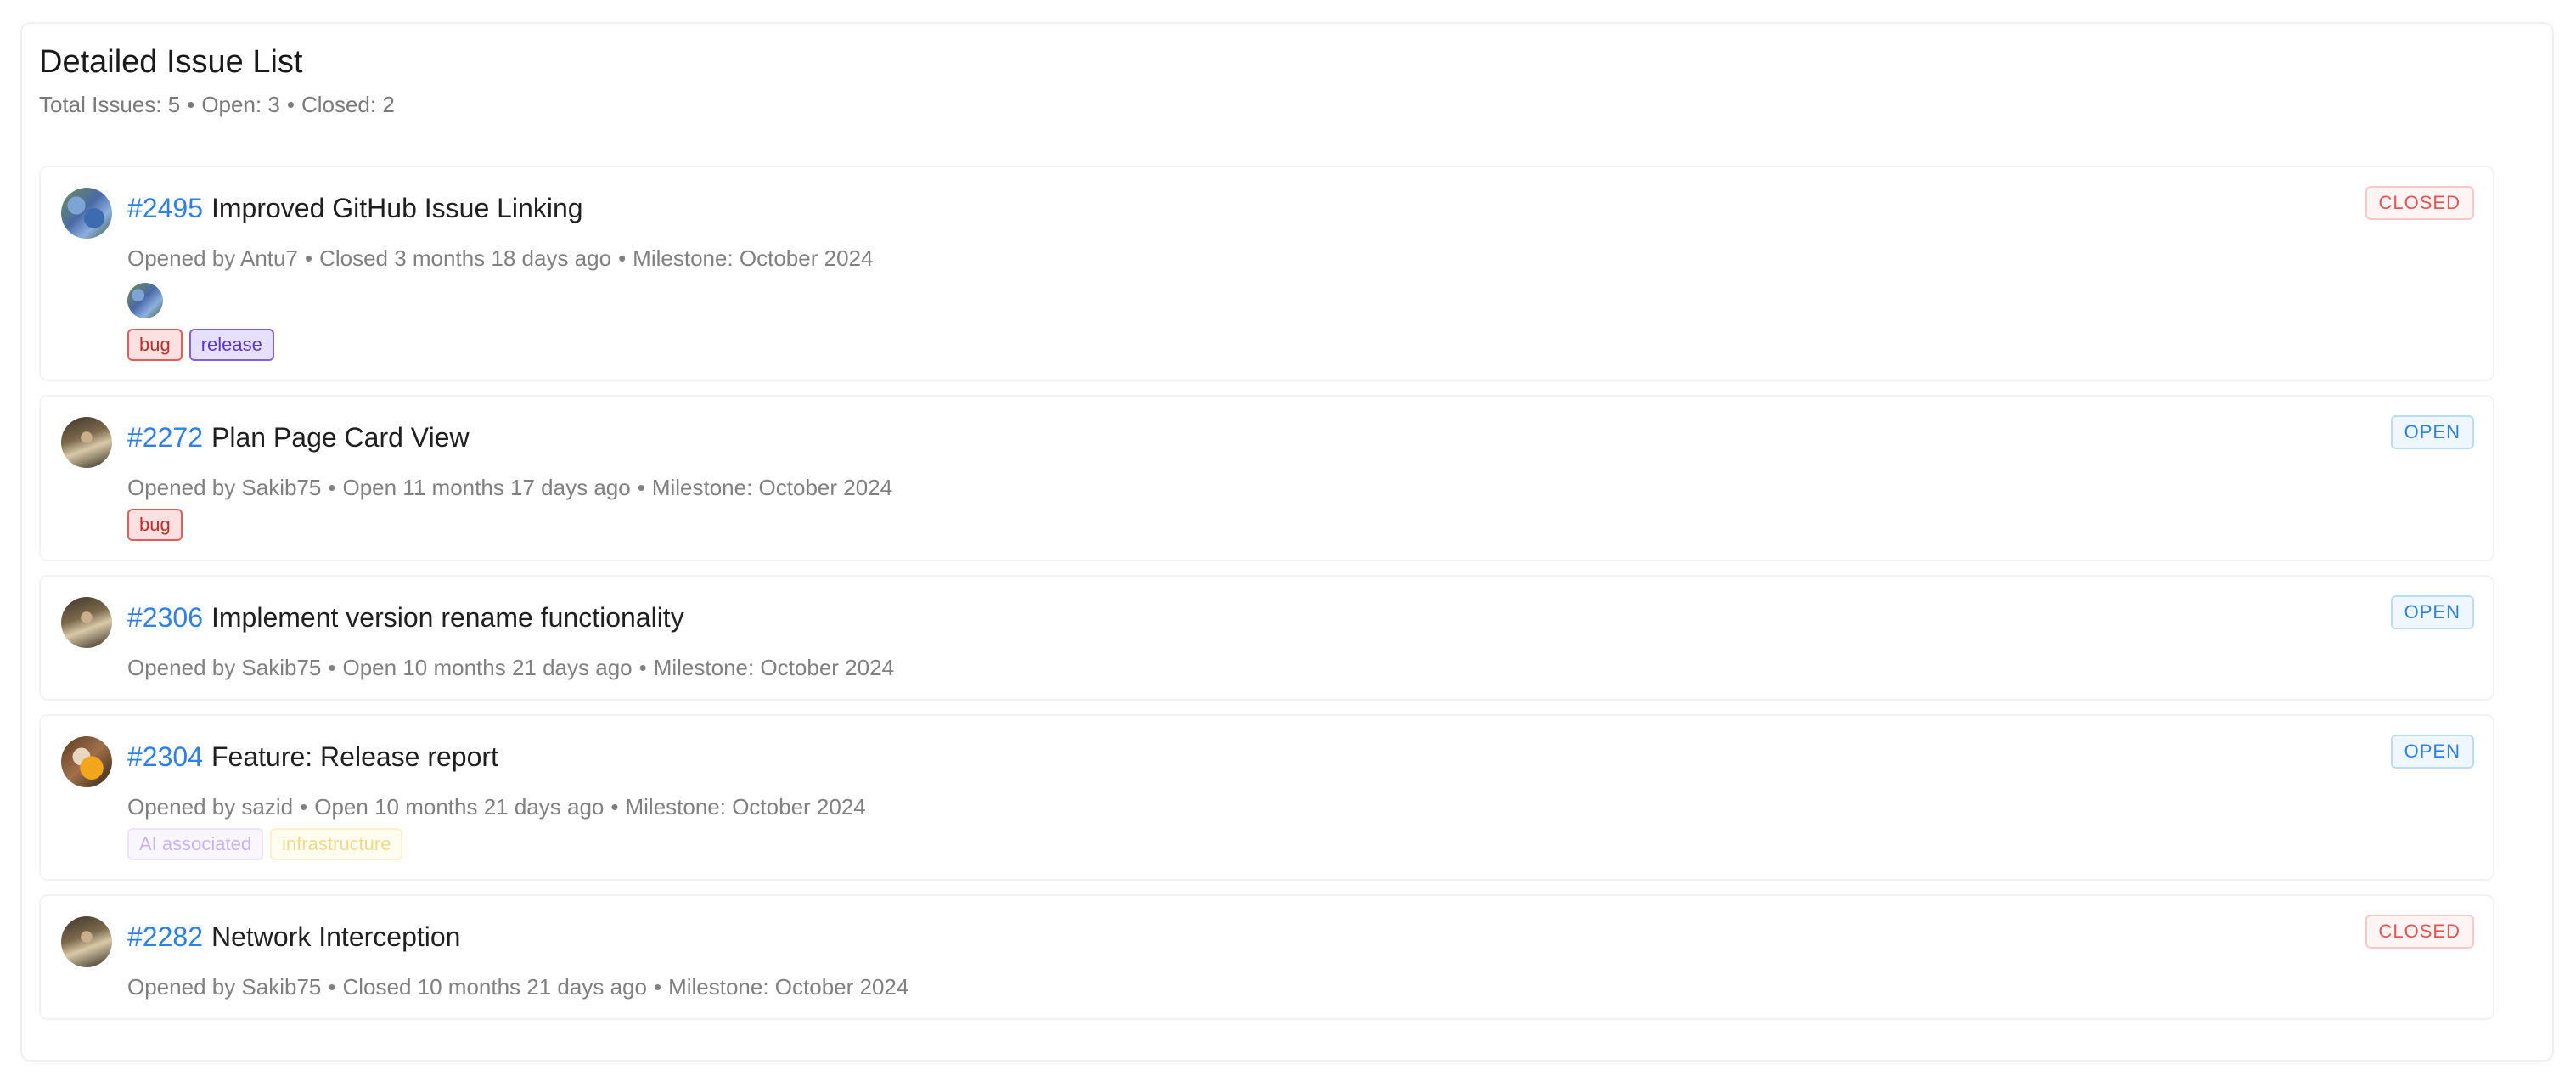  I want to click on issue-author: Opened by sazid, so click(210, 807).